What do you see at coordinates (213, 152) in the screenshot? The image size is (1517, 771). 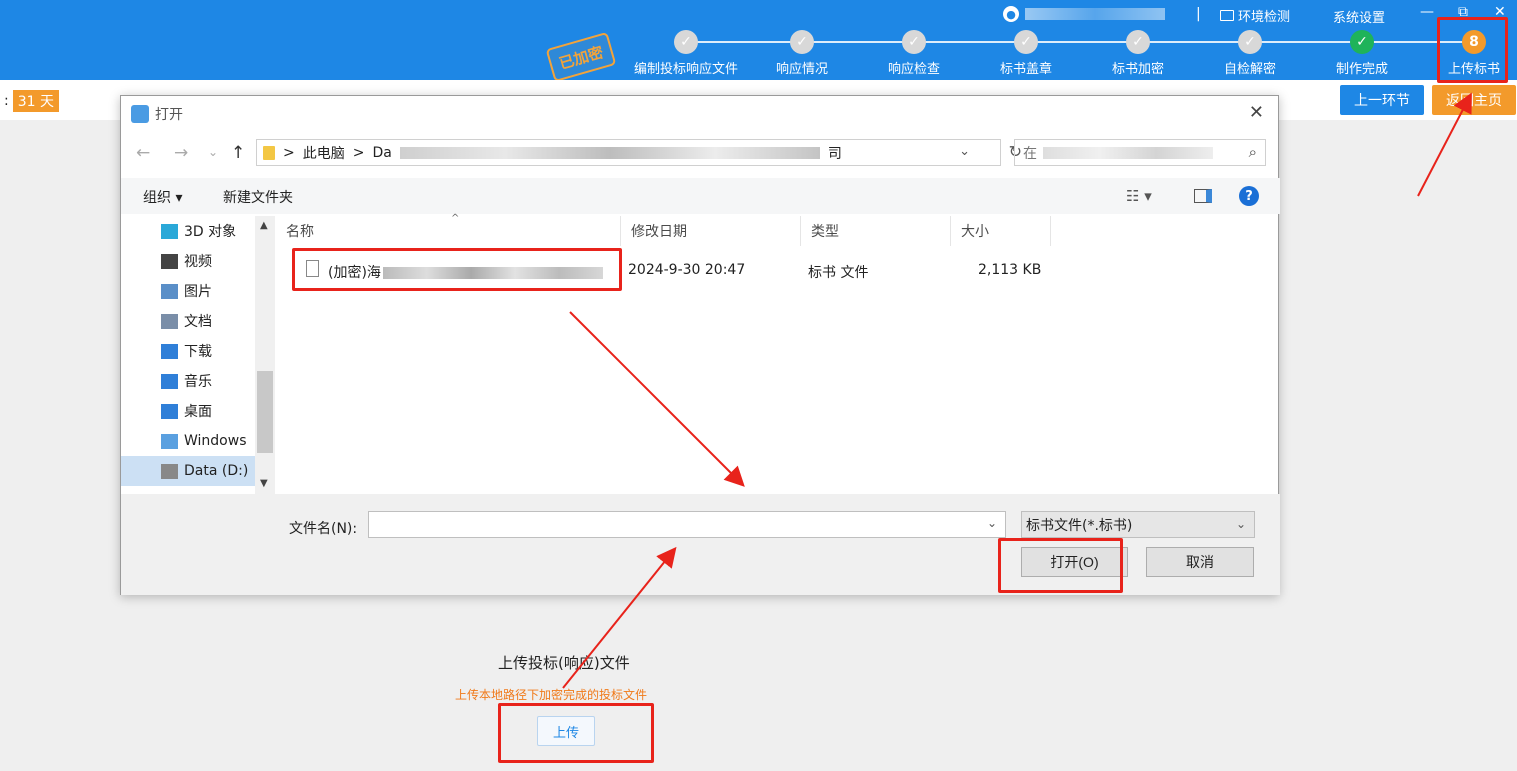 I see `recent-locations-icon: ⌄` at bounding box center [213, 152].